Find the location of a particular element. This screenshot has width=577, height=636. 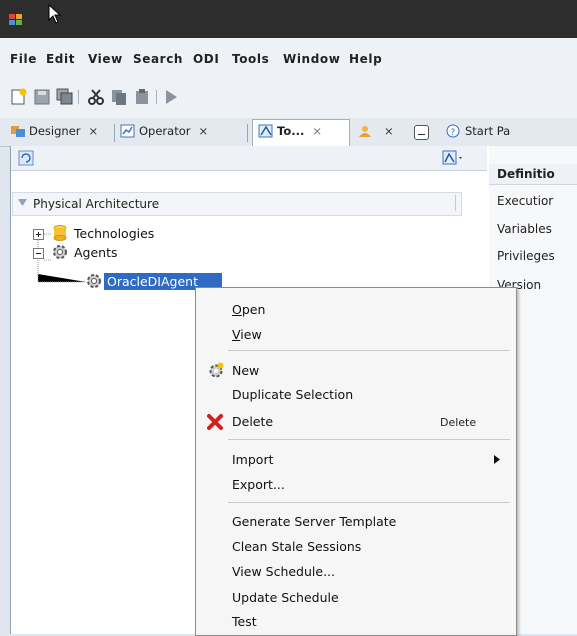

tab-security: × is located at coordinates (375, 134).